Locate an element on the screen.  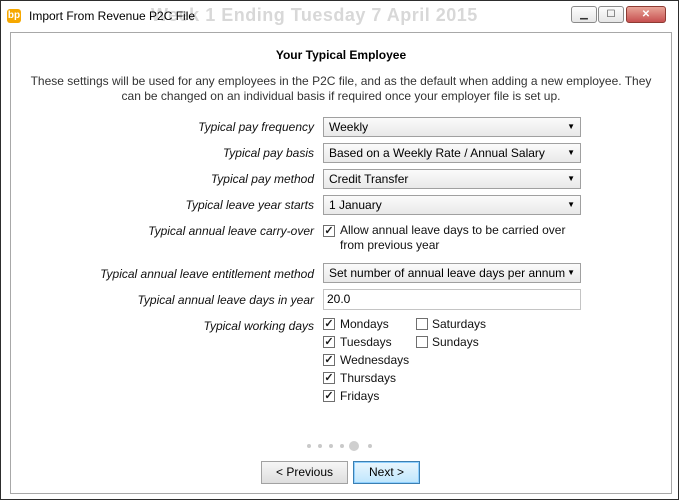
fridays-checkbox: ✓ is located at coordinates (329, 396).